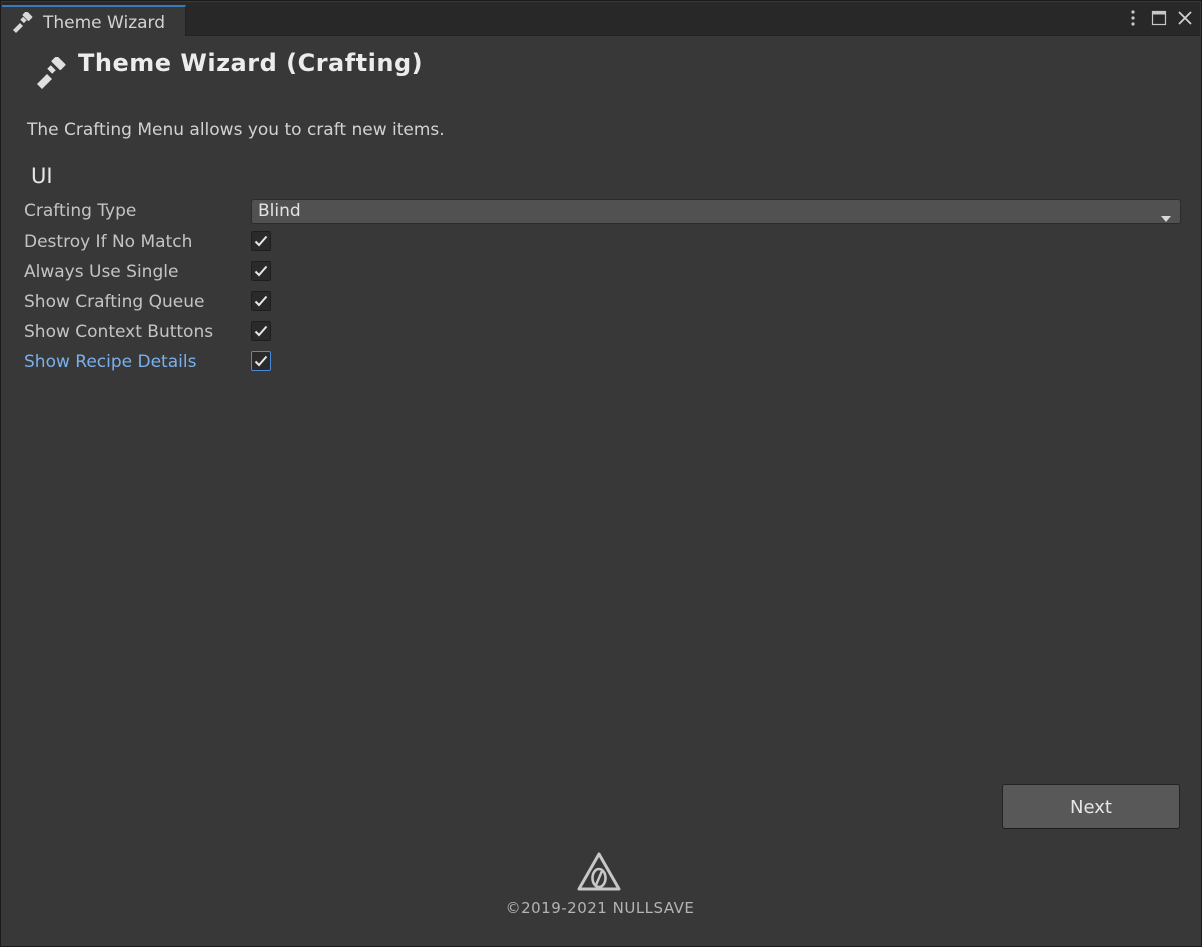 Image resolution: width=1202 pixels, height=947 pixels. I want to click on always-use-single-checkbox, so click(261, 271).